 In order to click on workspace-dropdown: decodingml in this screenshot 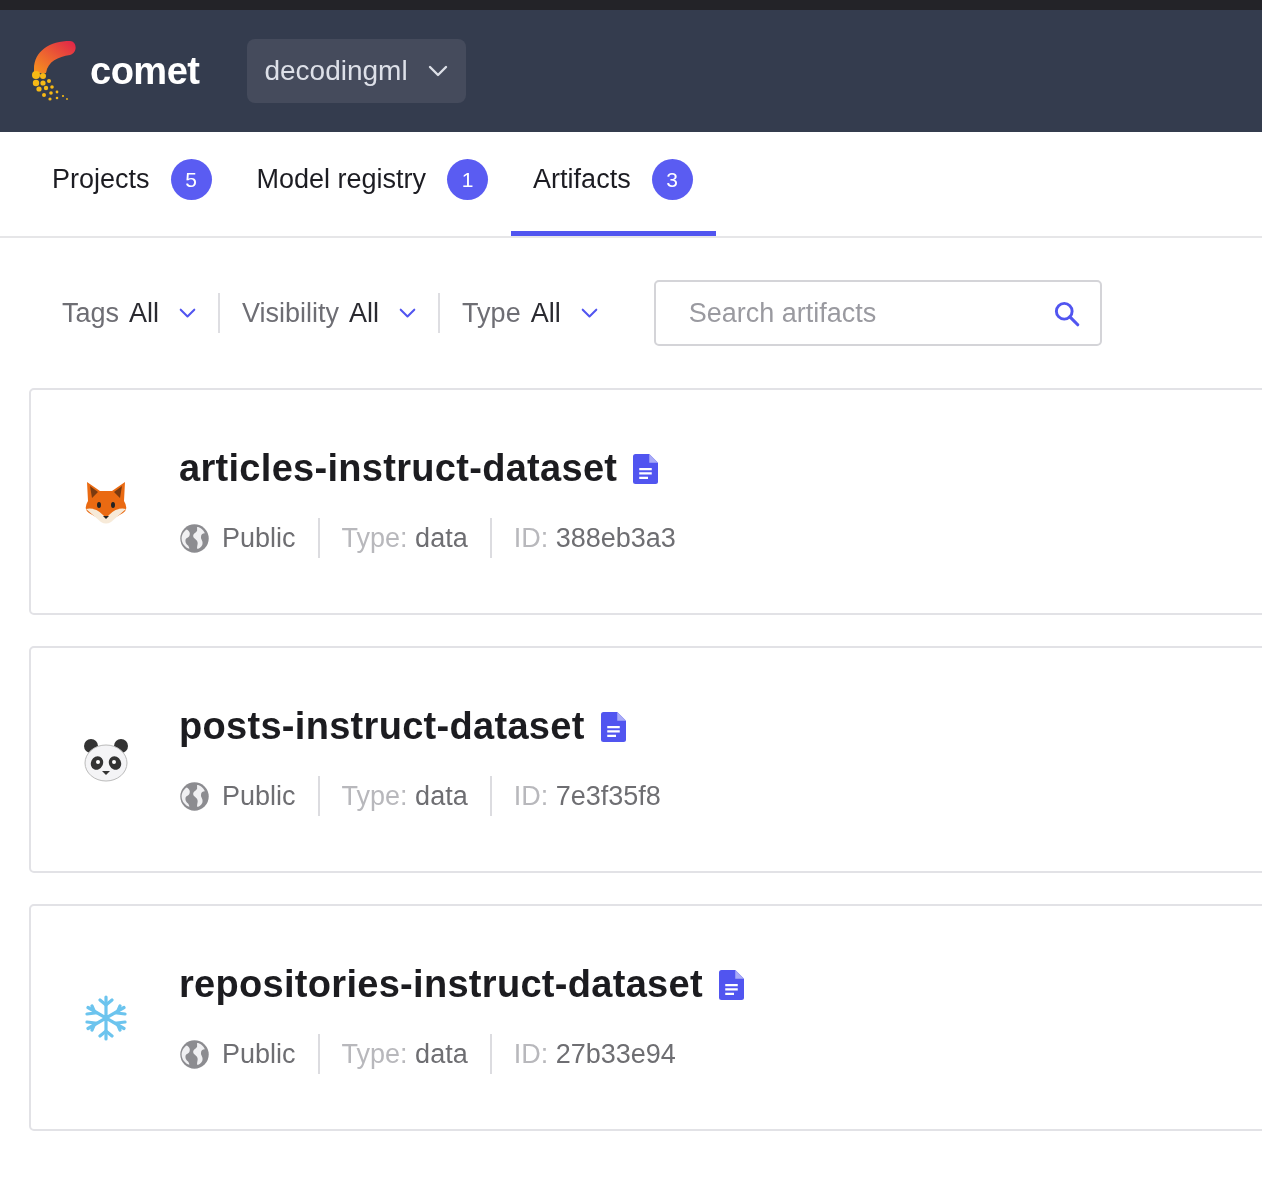, I will do `click(356, 71)`.